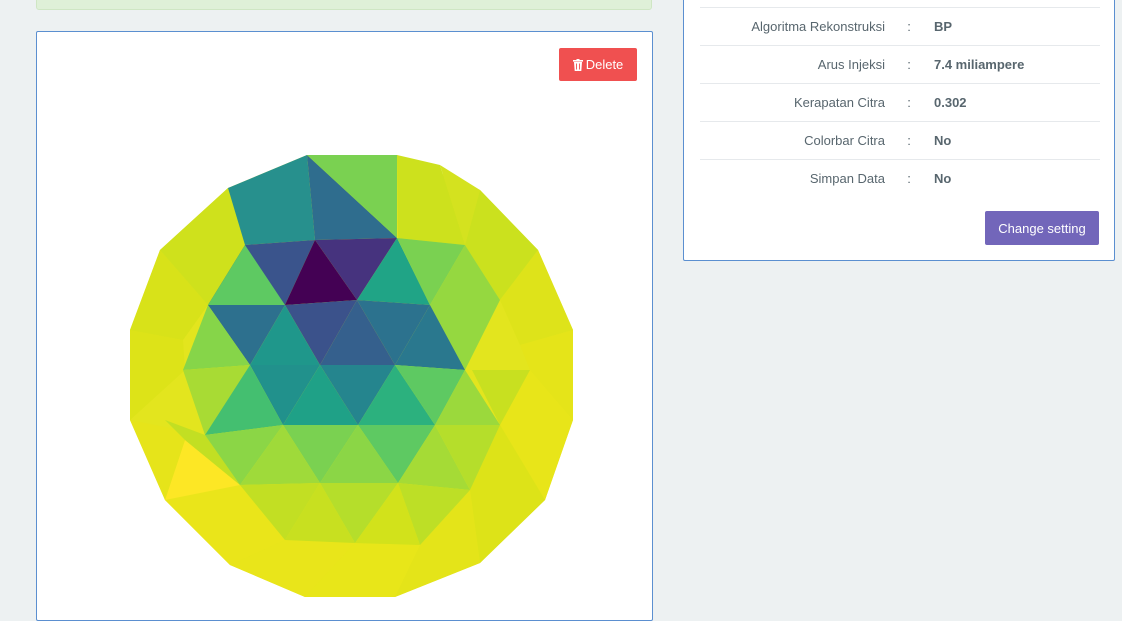 This screenshot has width=1122, height=621. I want to click on settings-row-arus: Arus Injeksi : 7.4 miliampere, so click(900, 64).